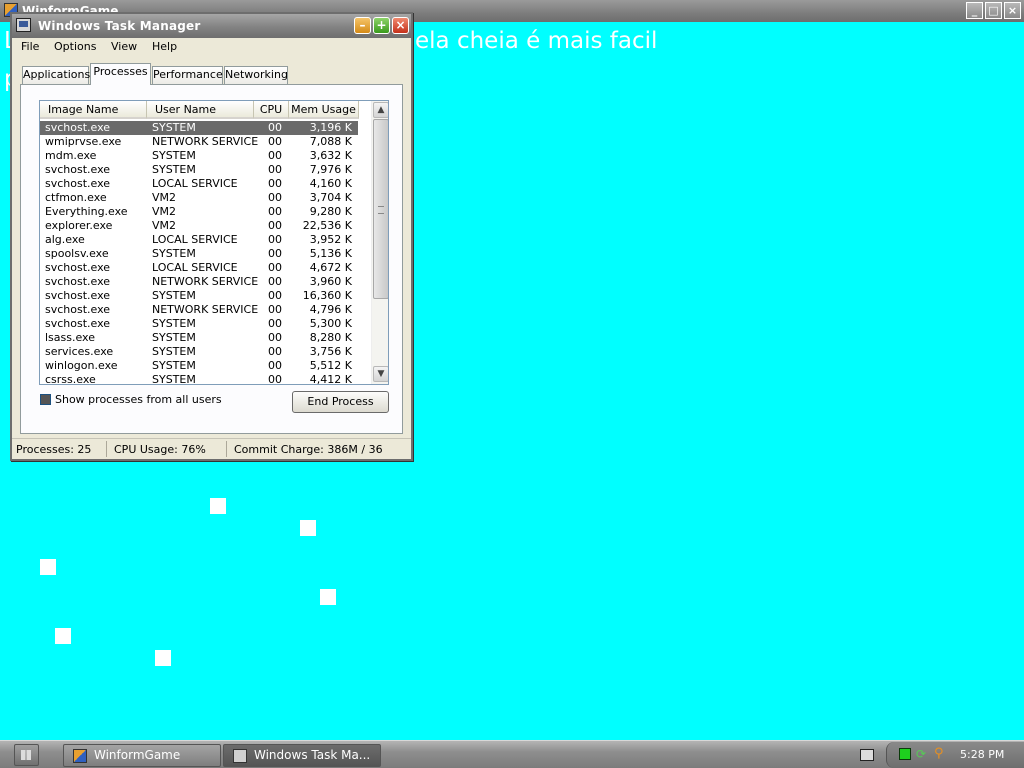  What do you see at coordinates (199, 198) in the screenshot?
I see `table-row: ctfmon.exe VM2 00 3,704 K` at bounding box center [199, 198].